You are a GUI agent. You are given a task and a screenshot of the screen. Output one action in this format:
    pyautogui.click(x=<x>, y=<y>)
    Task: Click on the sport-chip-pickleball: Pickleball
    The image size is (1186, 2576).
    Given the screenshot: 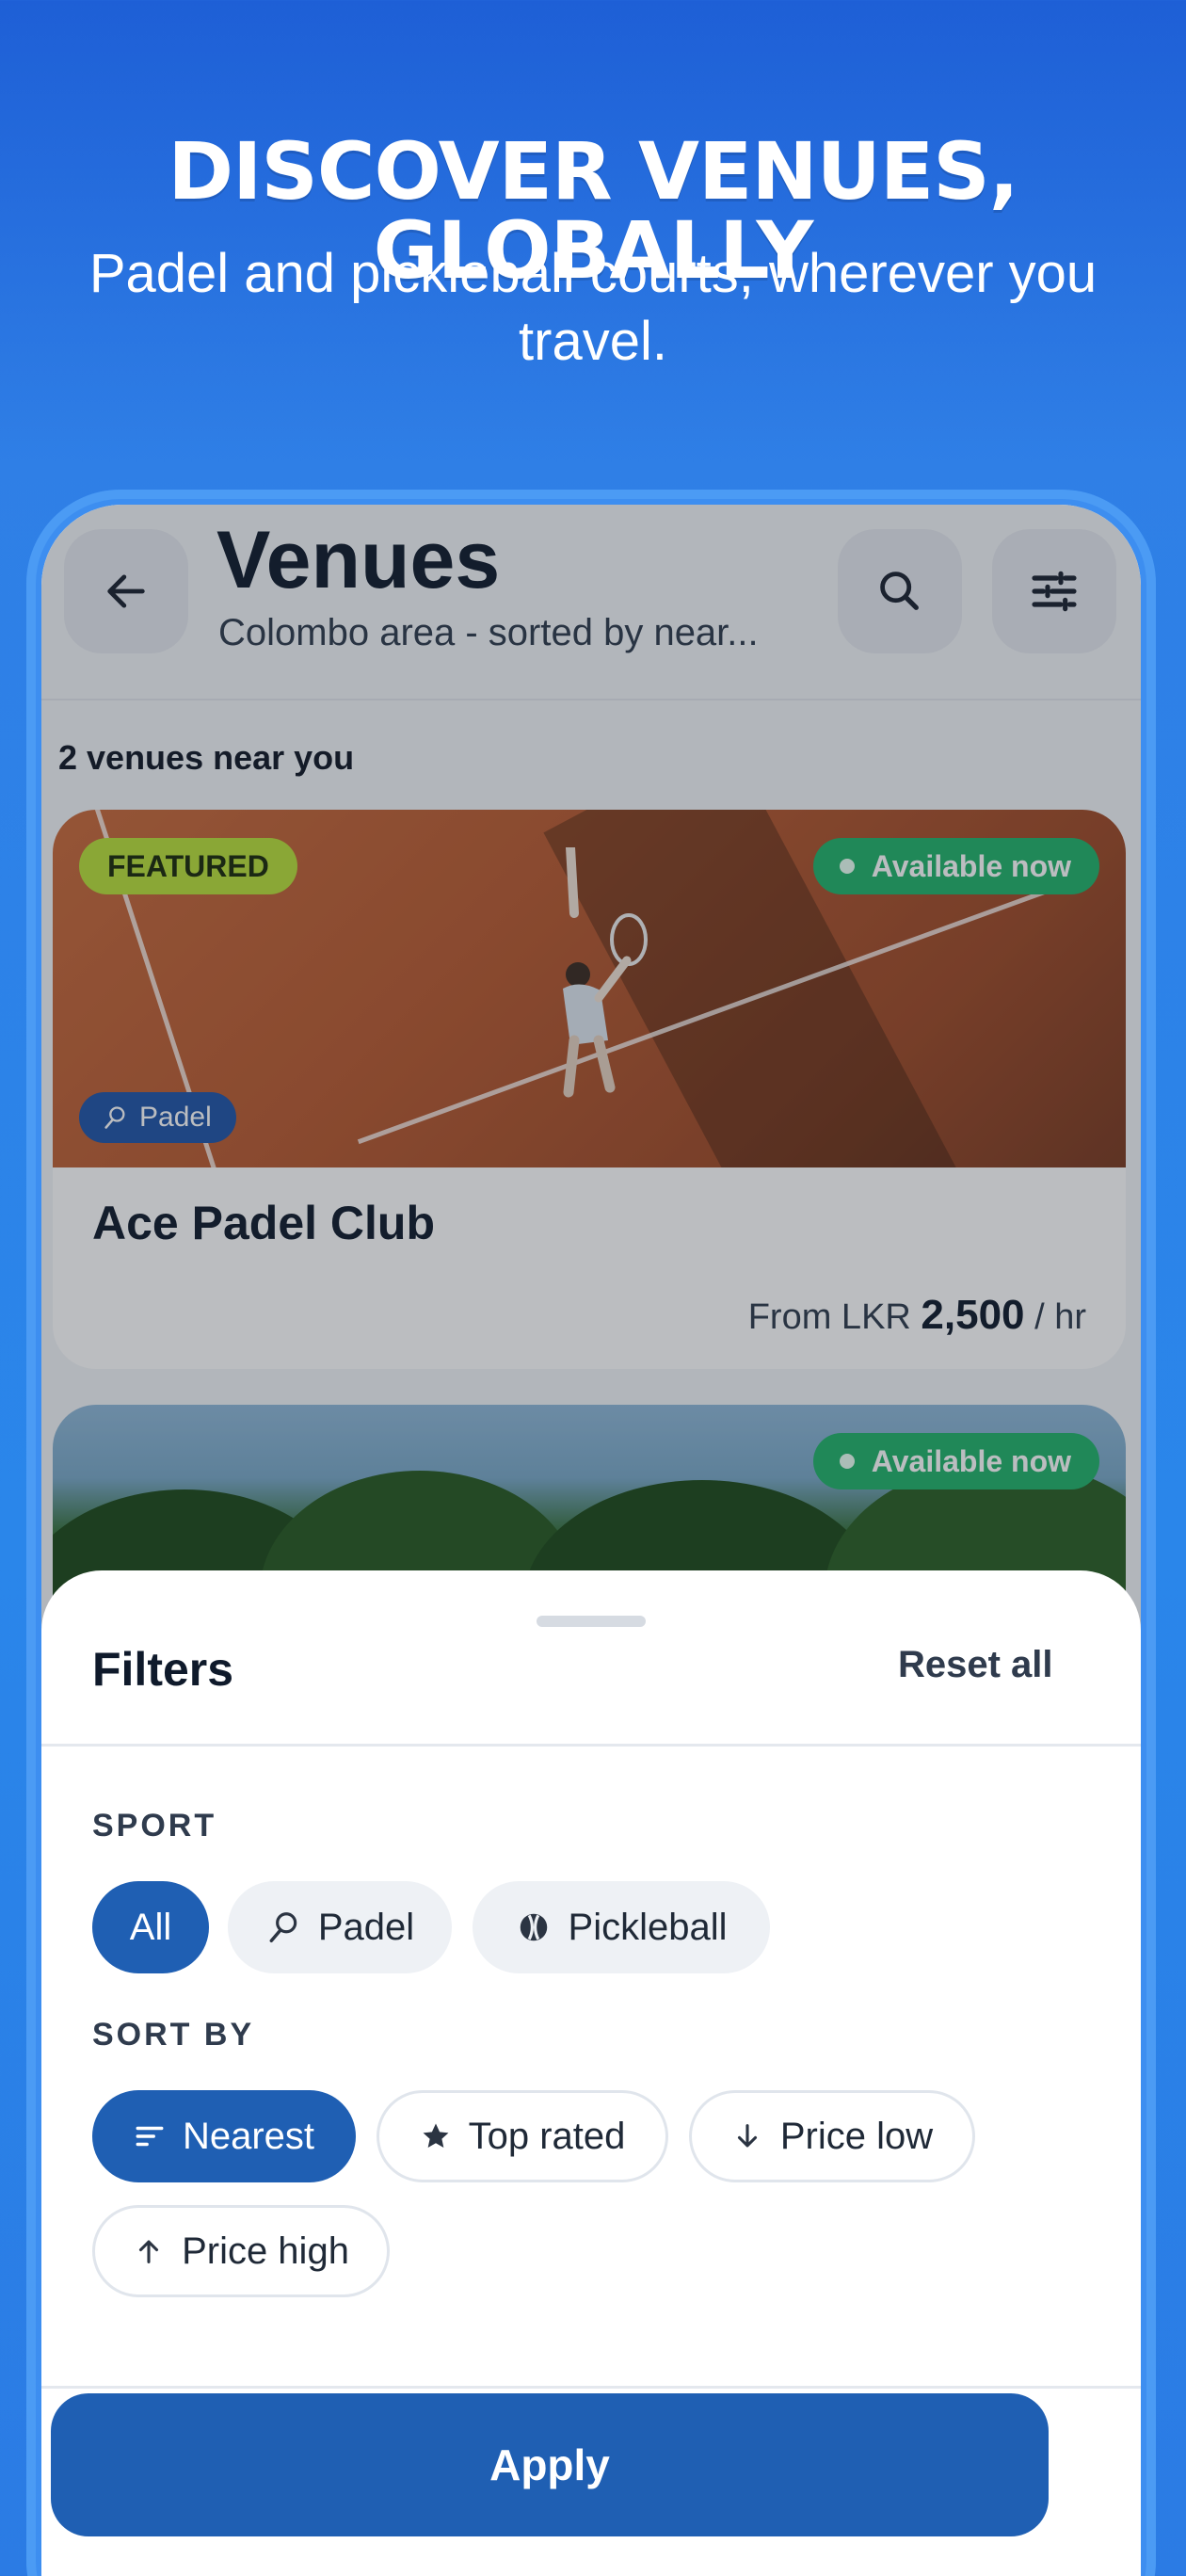 What is the action you would take?
    pyautogui.click(x=621, y=1927)
    